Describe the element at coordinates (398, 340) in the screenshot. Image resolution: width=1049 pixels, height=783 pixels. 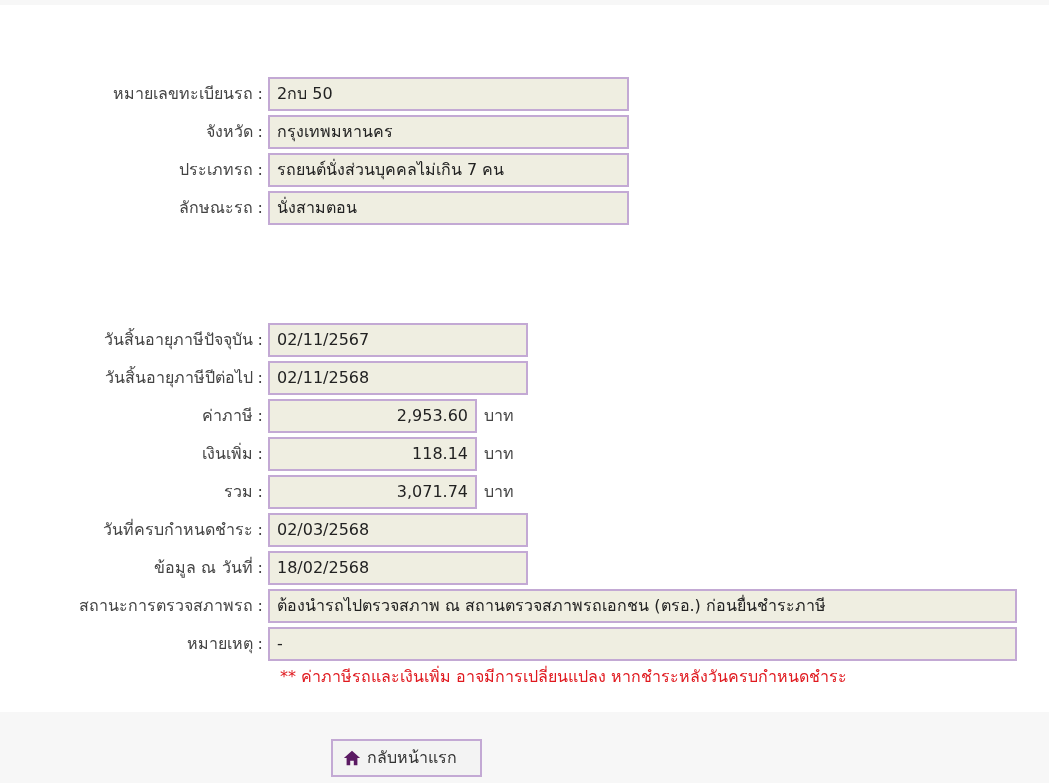
I see `value-field: 02/11/2567` at that location.